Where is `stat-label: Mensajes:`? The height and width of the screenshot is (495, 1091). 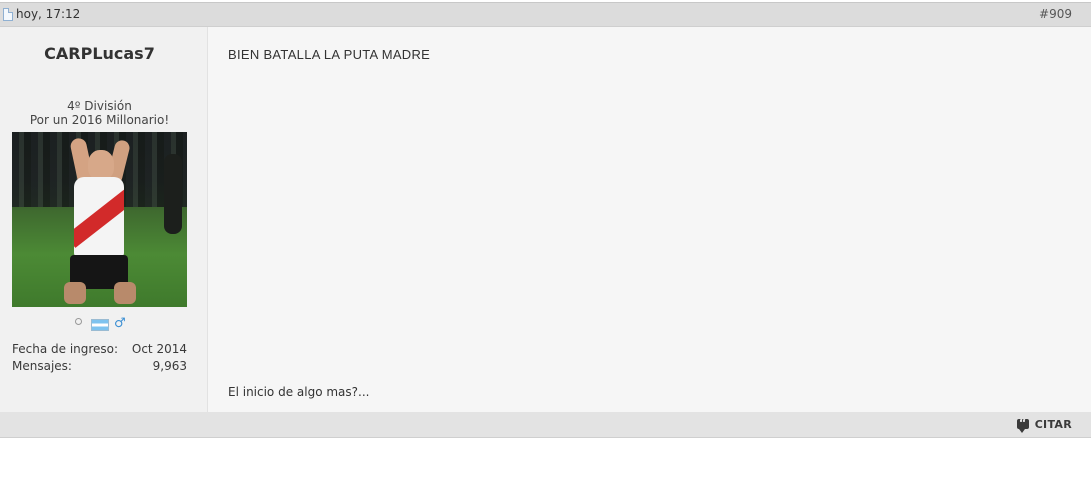
stat-label: Mensajes: is located at coordinates (42, 366).